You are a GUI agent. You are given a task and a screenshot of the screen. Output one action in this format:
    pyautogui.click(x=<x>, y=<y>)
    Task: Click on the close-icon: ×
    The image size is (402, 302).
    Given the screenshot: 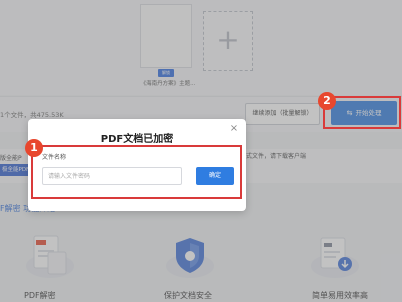 What is the action you would take?
    pyautogui.click(x=234, y=129)
    